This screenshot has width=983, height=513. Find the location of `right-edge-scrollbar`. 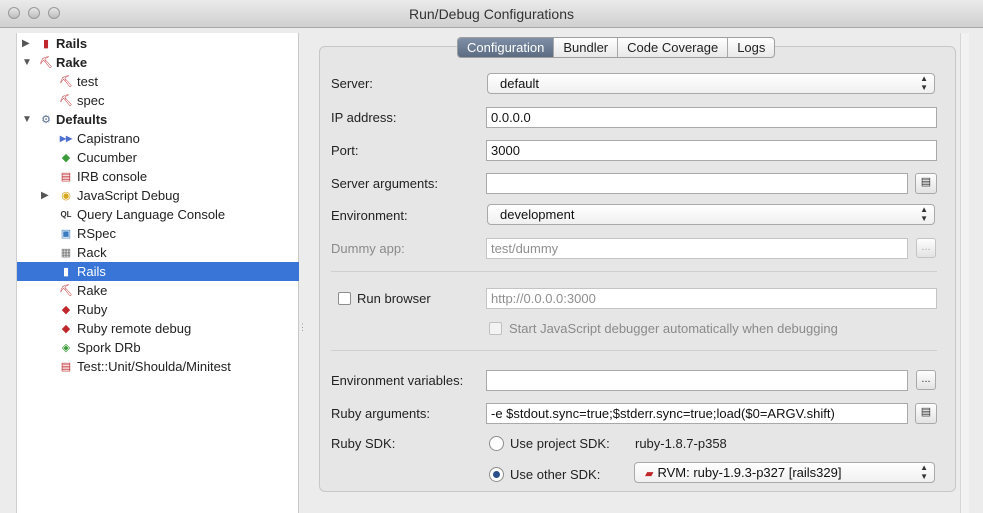

right-edge-scrollbar is located at coordinates (964, 273).